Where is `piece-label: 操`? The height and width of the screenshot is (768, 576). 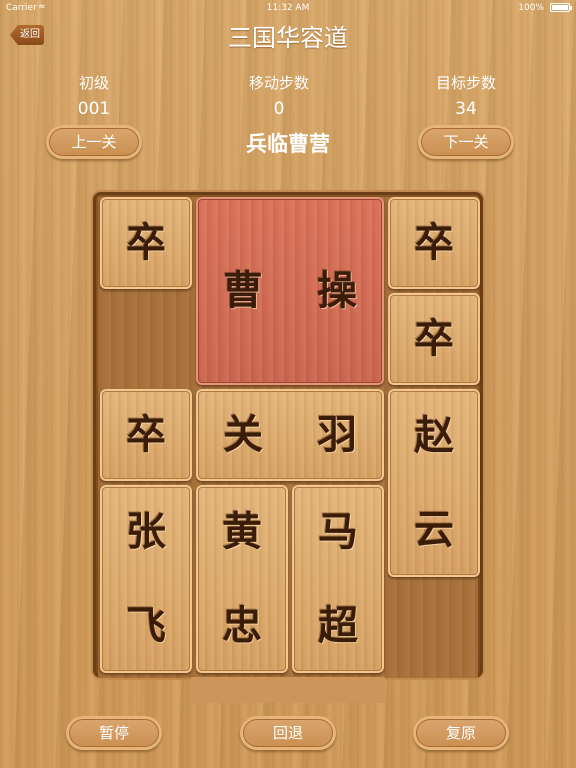
piece-label: 操 is located at coordinates (337, 290).